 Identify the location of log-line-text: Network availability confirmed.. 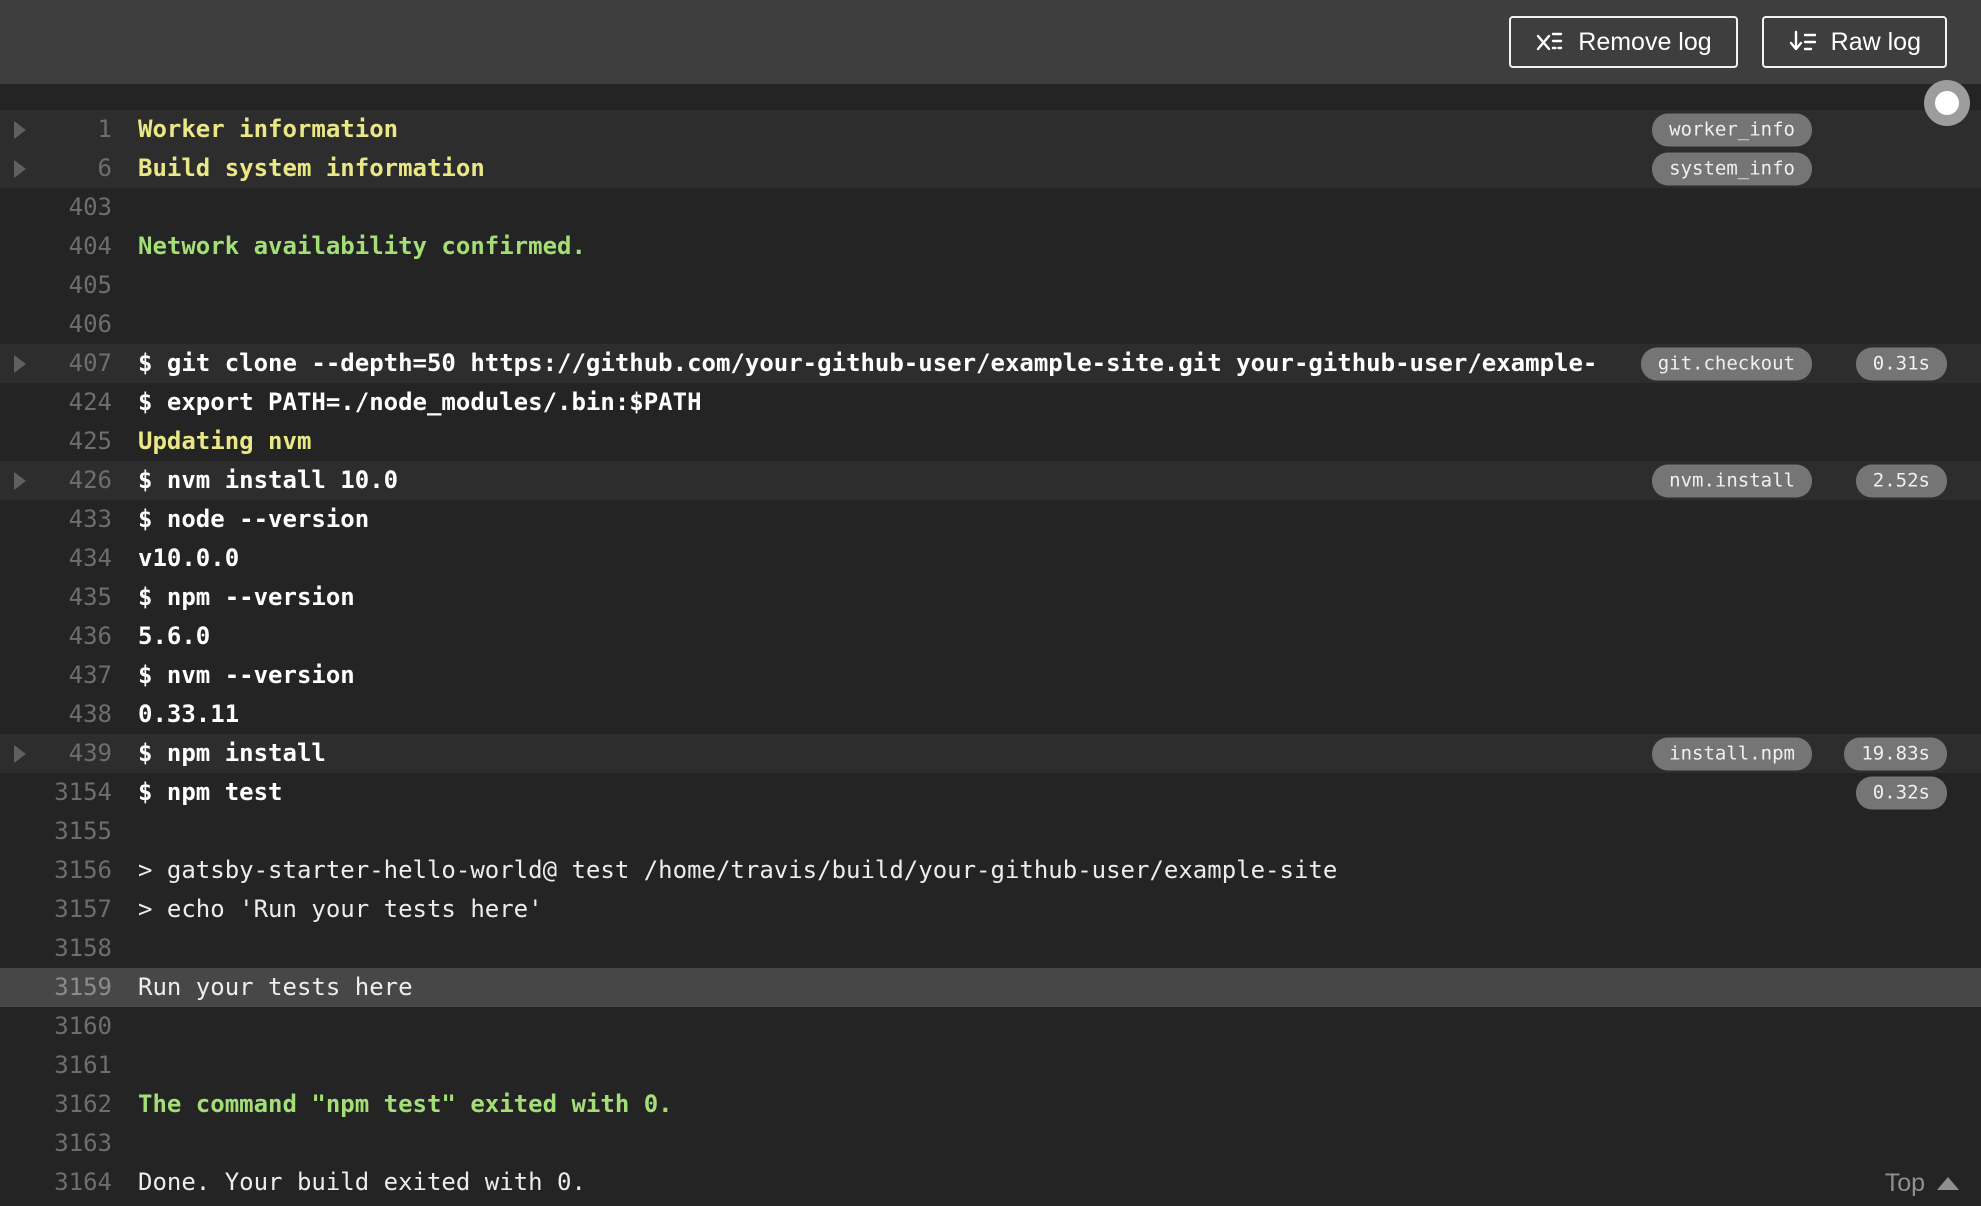
(362, 246).